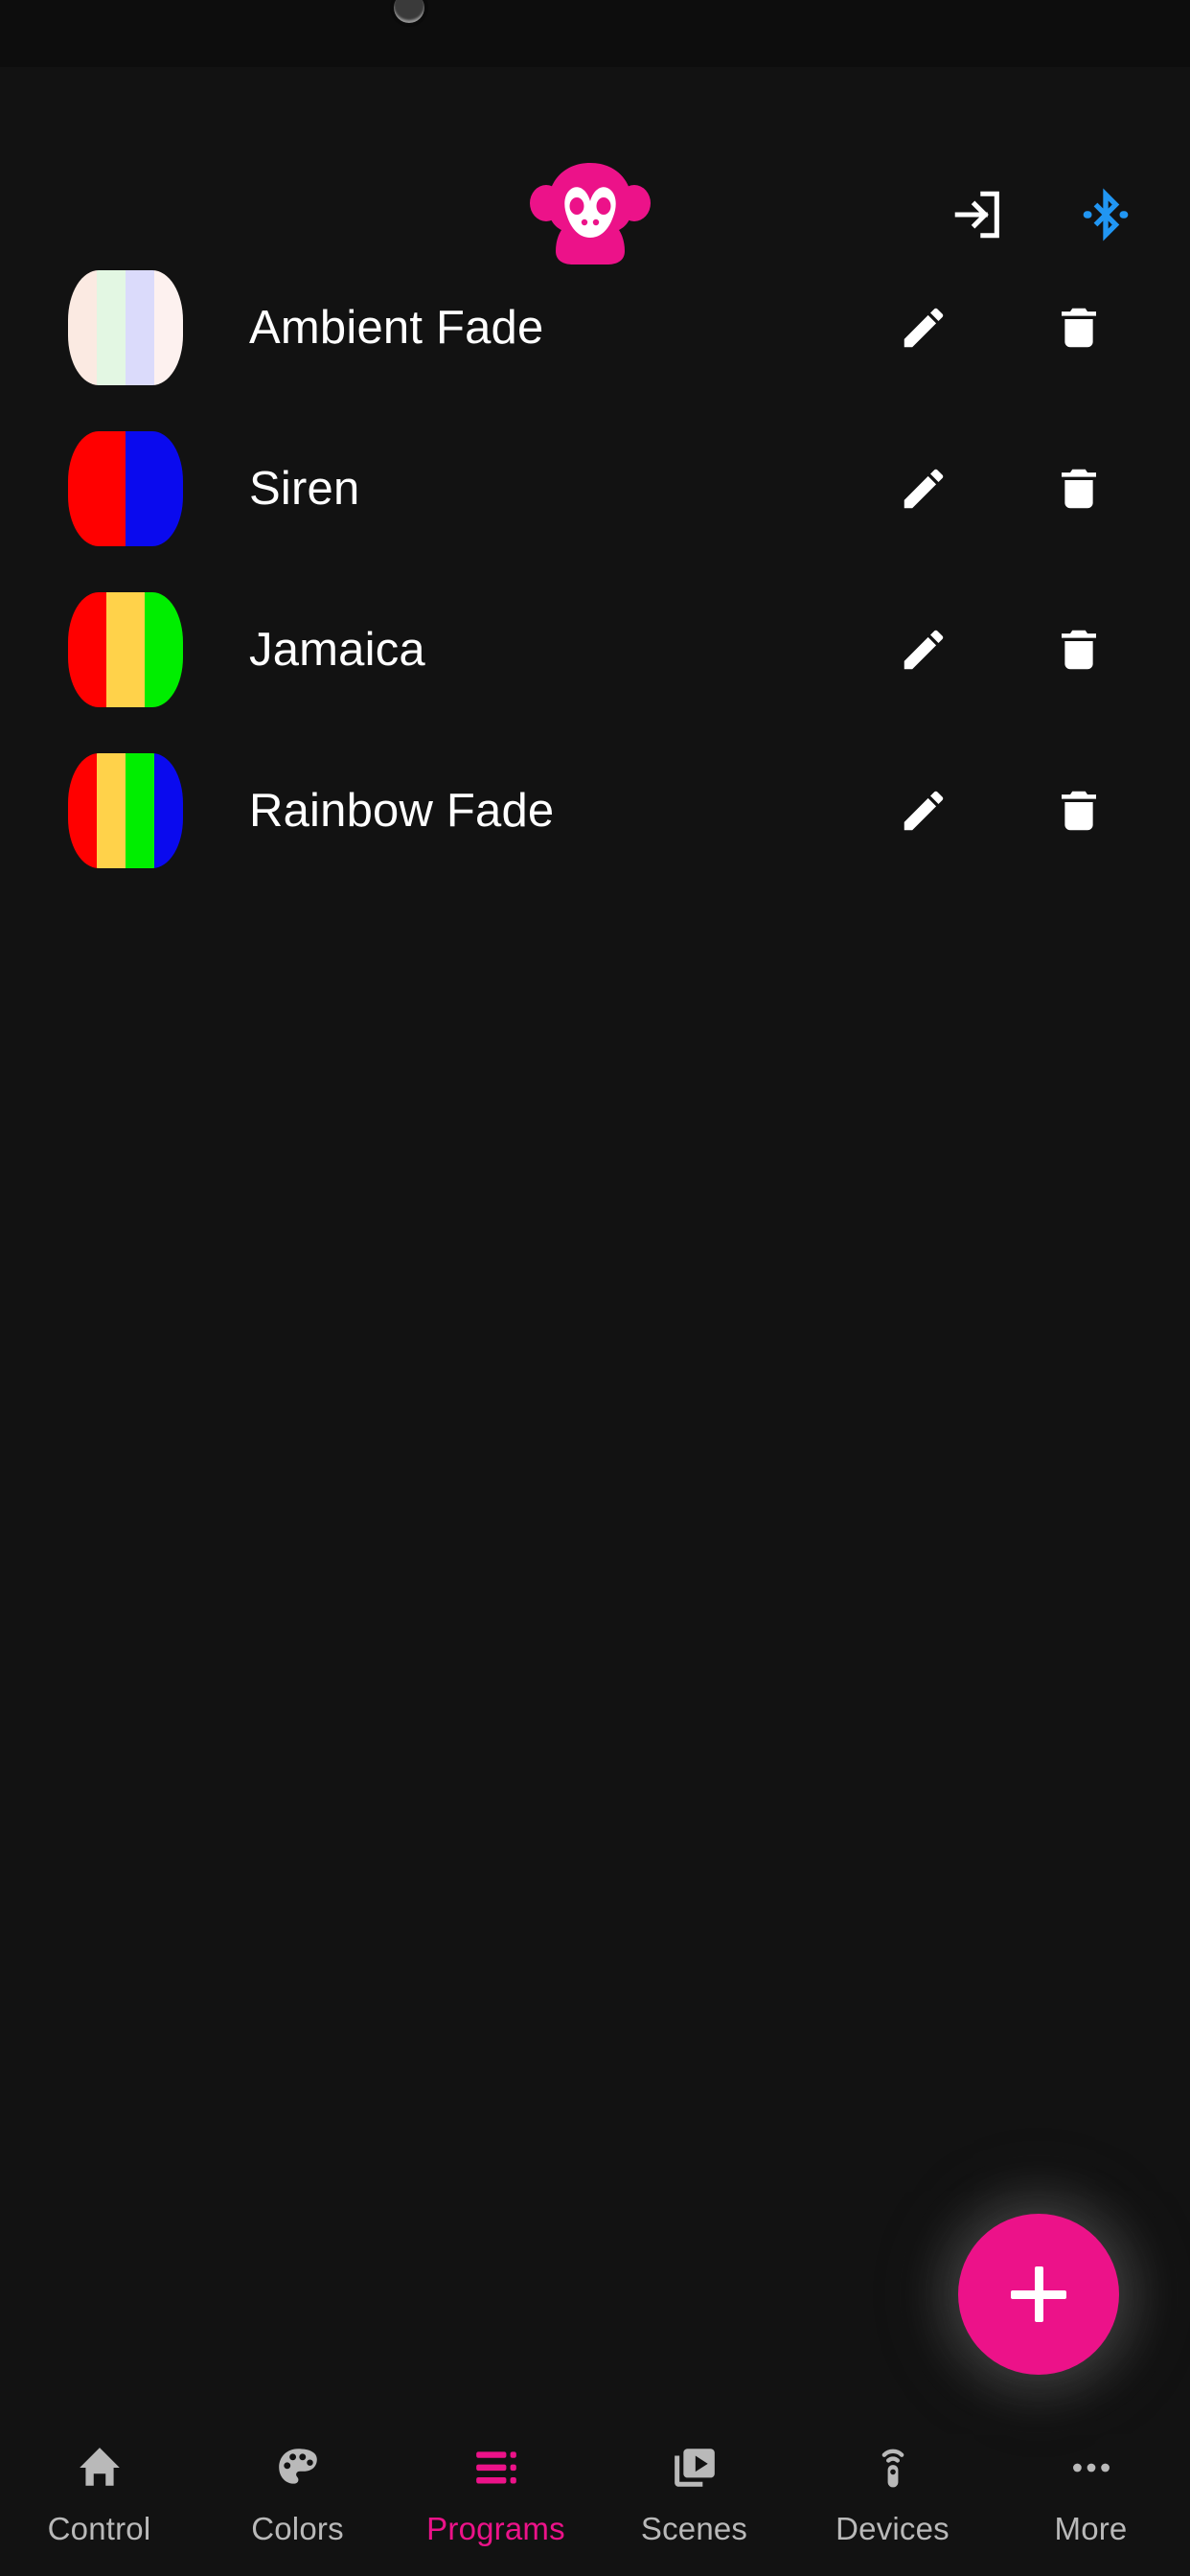 Image resolution: width=1190 pixels, height=2576 pixels. Describe the element at coordinates (595, 327) in the screenshot. I see `table-row: Ambient Fade` at that location.